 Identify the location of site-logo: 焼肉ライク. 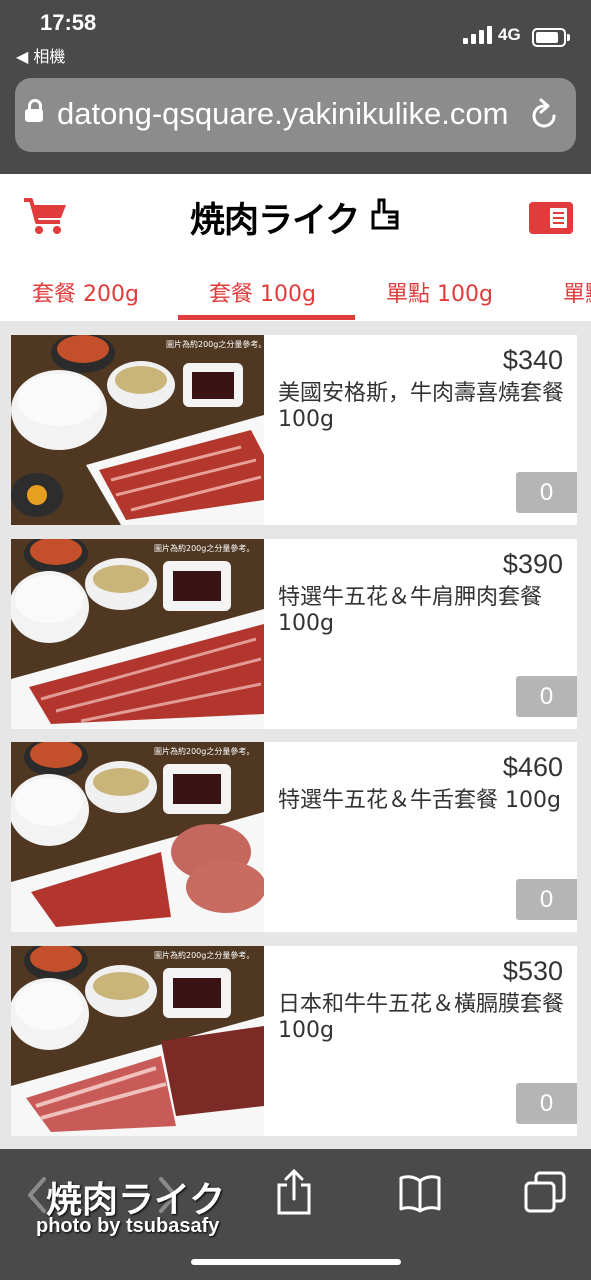
(297, 217).